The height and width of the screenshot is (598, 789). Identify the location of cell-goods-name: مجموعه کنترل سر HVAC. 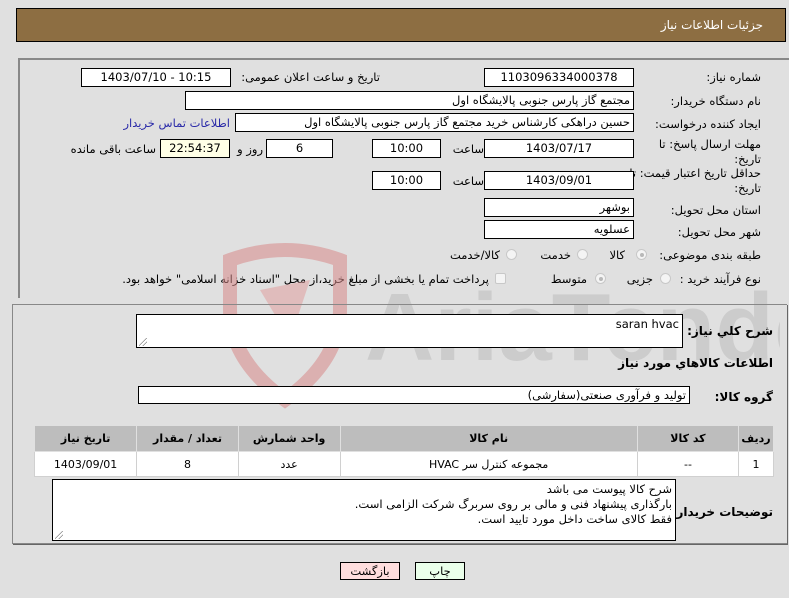
(488, 464).